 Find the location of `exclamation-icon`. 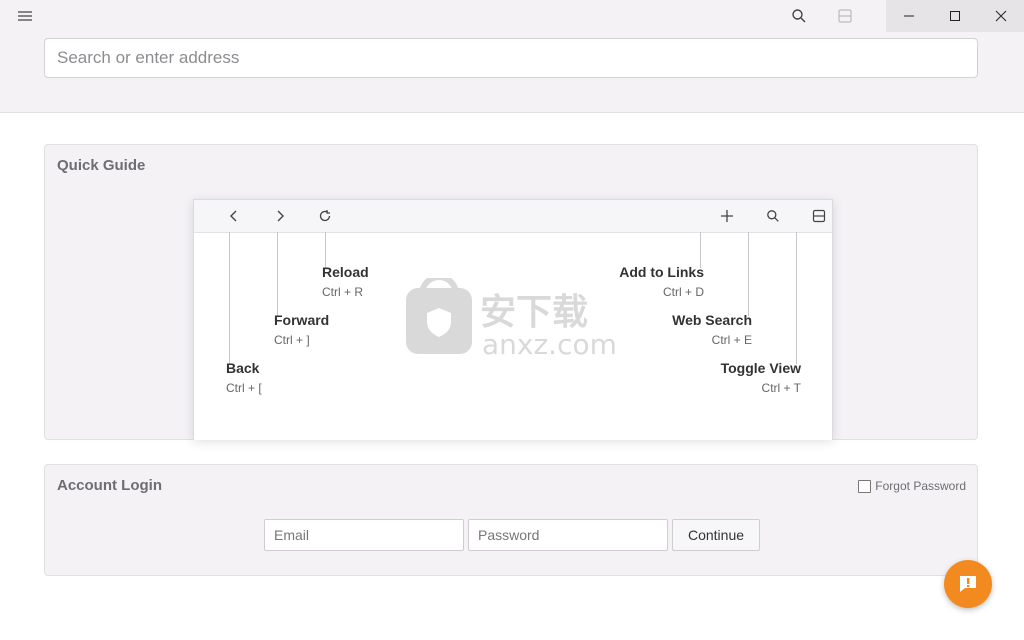

exclamation-icon is located at coordinates (968, 584).